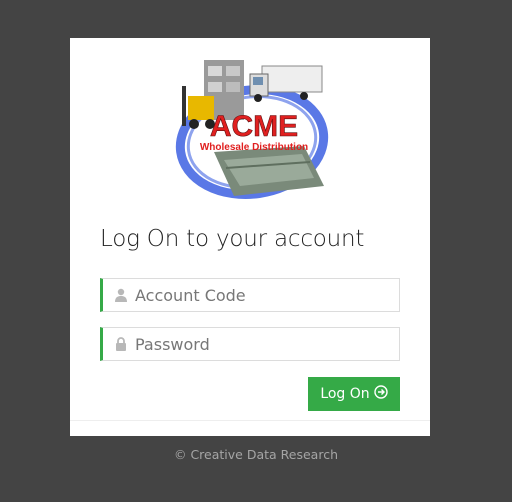 The width and height of the screenshot is (512, 502). What do you see at coordinates (345, 394) in the screenshot?
I see `log-on-button-label: Log On` at bounding box center [345, 394].